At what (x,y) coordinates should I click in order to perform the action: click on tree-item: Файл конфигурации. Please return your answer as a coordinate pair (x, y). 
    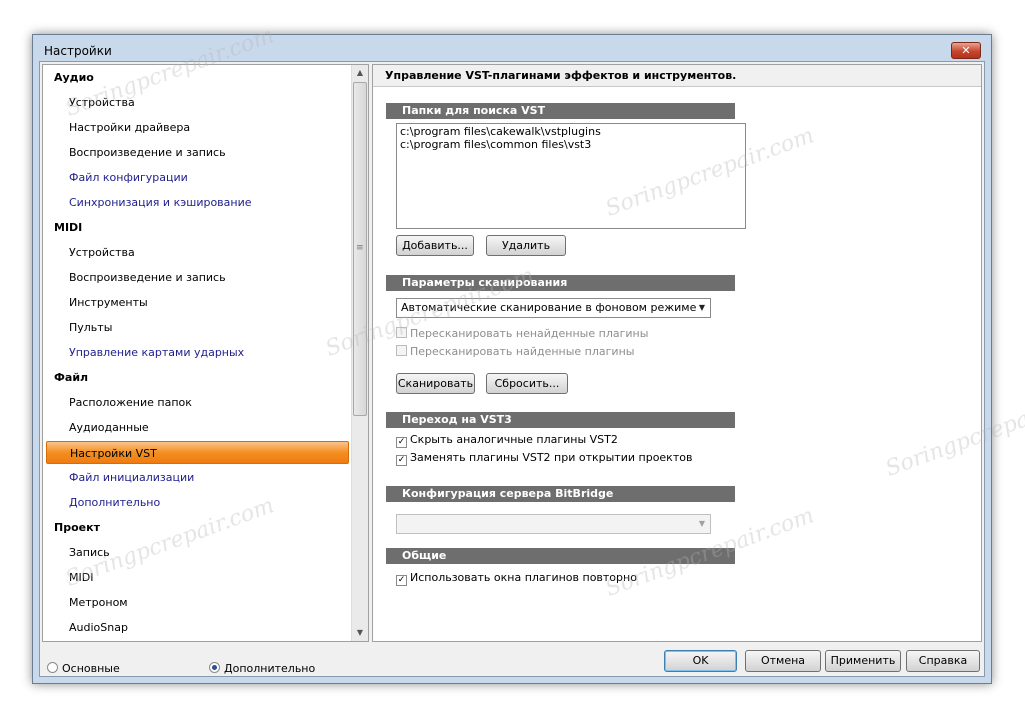
    Looking at the image, I should click on (197, 177).